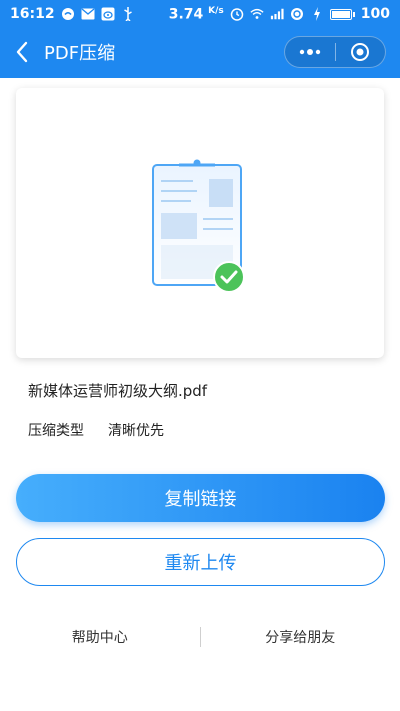 This screenshot has width=400, height=711. Describe the element at coordinates (128, 14) in the screenshot. I see `usb-icon` at that location.